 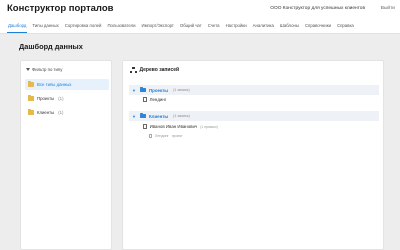 I want to click on filter-item-clients: Клиенты (1), so click(x=67, y=112).